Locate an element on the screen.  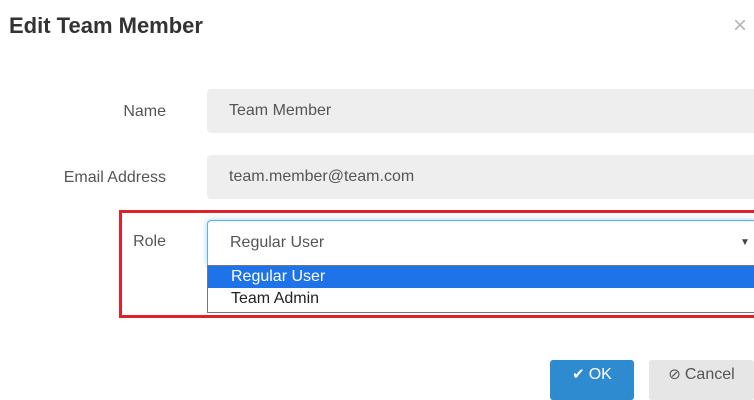
ban-icon: ⊘ is located at coordinates (674, 374).